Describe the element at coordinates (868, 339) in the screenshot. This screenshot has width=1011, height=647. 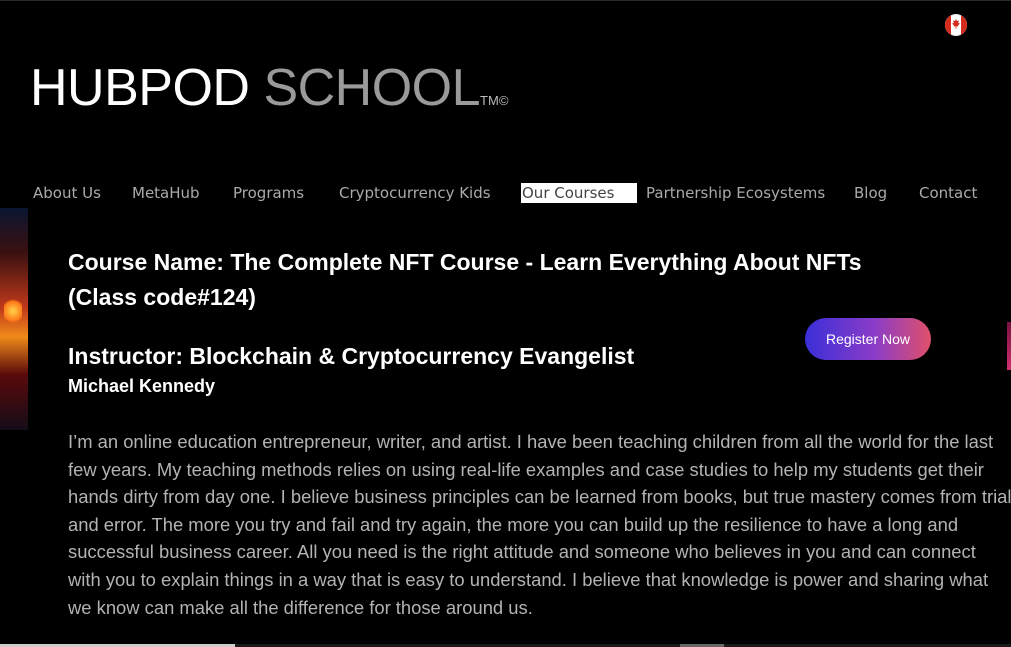
I see `register-now-button: Register Now` at that location.